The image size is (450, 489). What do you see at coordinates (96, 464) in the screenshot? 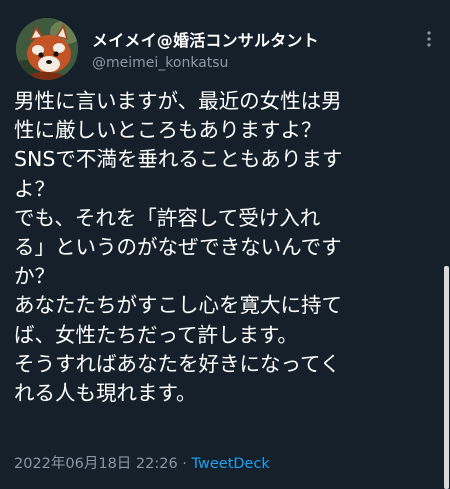
I see `tweet-timestamp: 2022年06月18日 22:26` at bounding box center [96, 464].